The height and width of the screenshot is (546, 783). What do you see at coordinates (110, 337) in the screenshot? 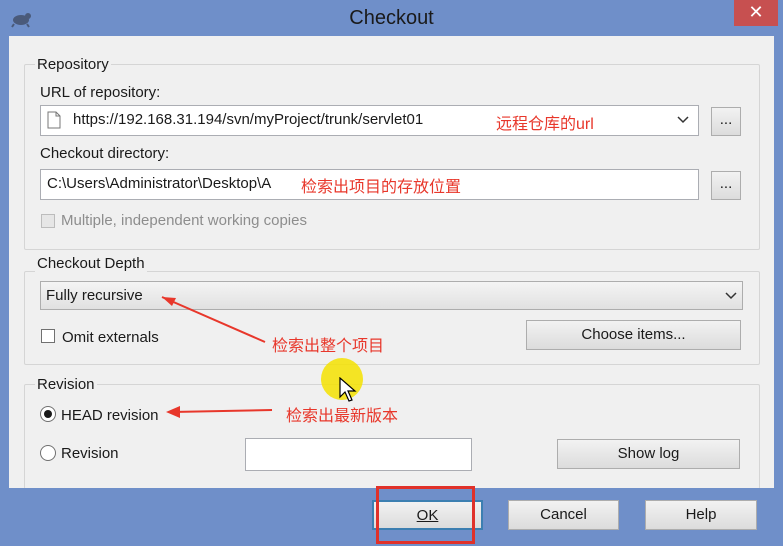
I see `omit-externals-label: Omit externals` at bounding box center [110, 337].